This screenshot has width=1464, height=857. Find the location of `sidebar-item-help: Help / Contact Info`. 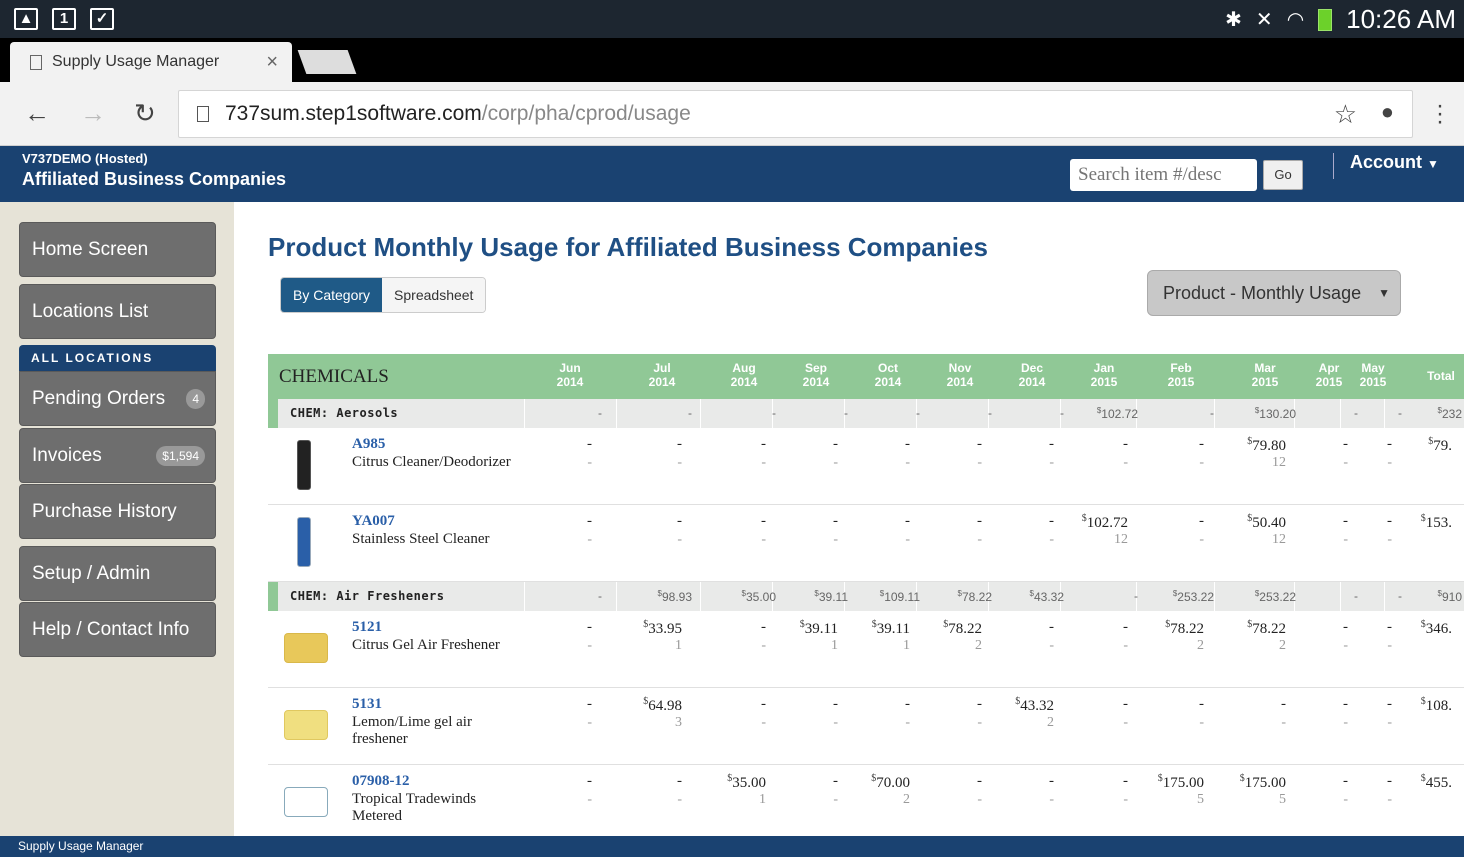

sidebar-item-help: Help / Contact Info is located at coordinates (117, 629).